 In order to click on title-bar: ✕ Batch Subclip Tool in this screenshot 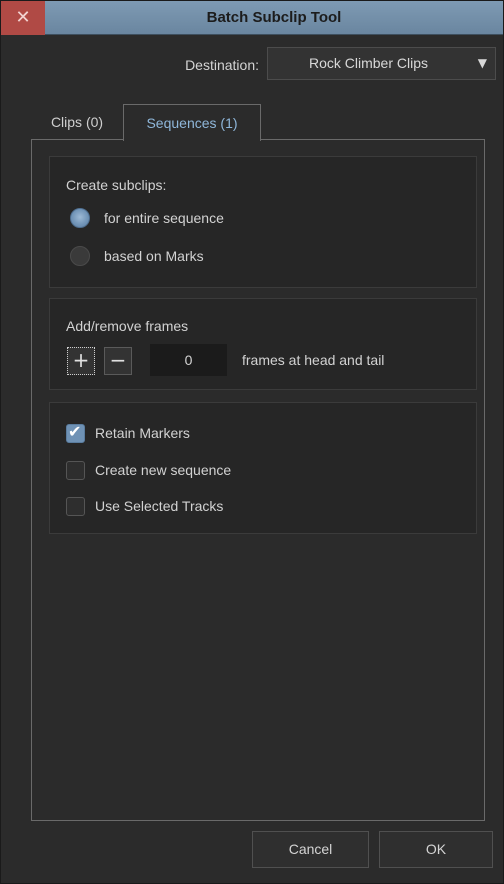, I will do `click(252, 18)`.